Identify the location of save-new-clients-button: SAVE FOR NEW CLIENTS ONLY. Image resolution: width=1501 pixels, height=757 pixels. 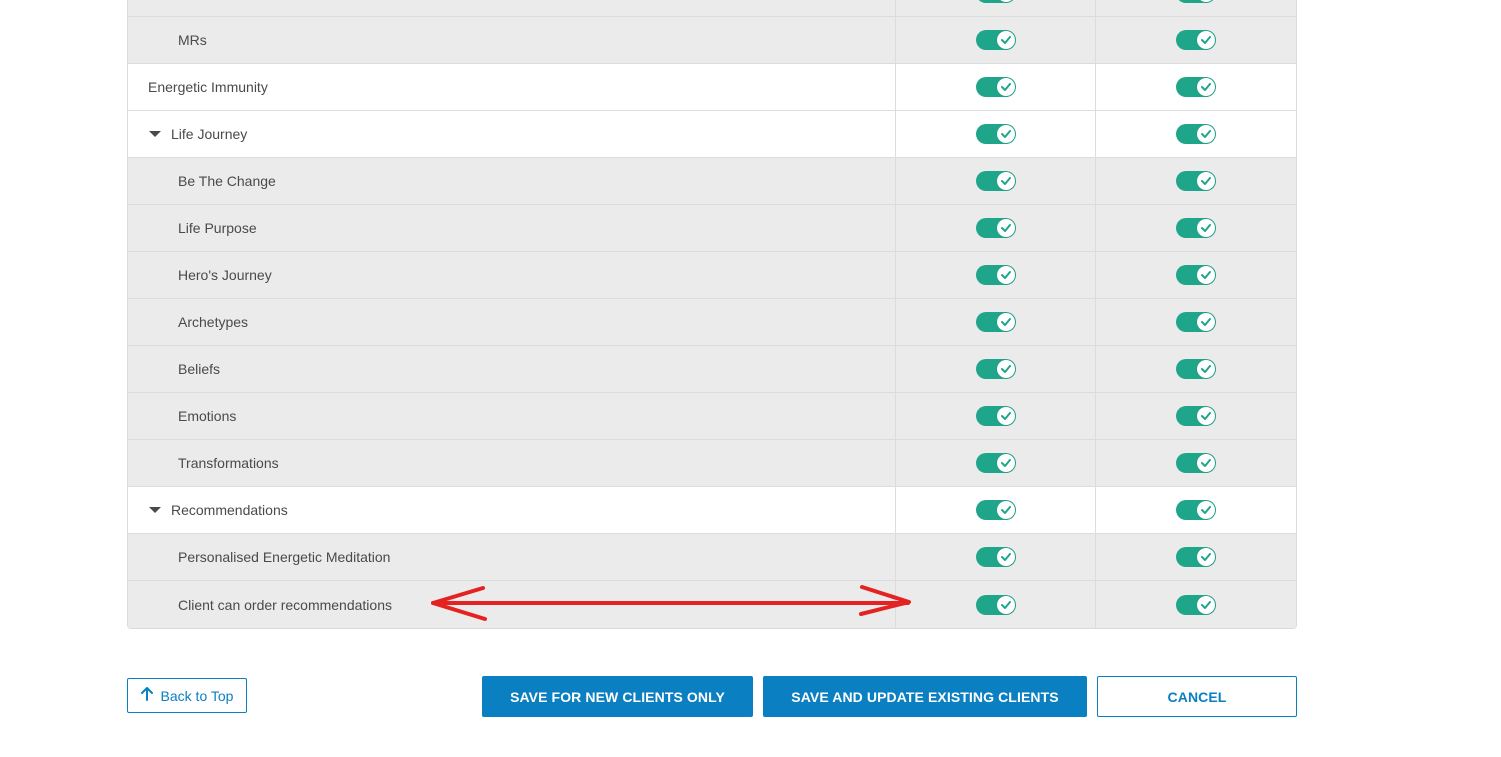
(617, 696).